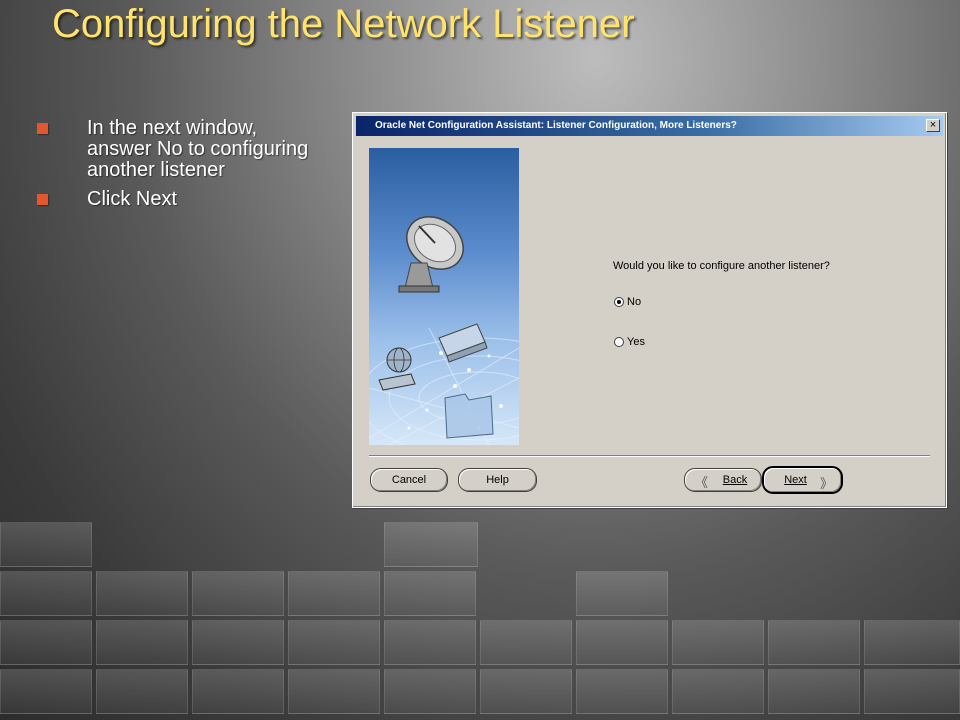 The image size is (960, 720). What do you see at coordinates (702, 482) in the screenshot?
I see `chevron-left-icon: 《` at bounding box center [702, 482].